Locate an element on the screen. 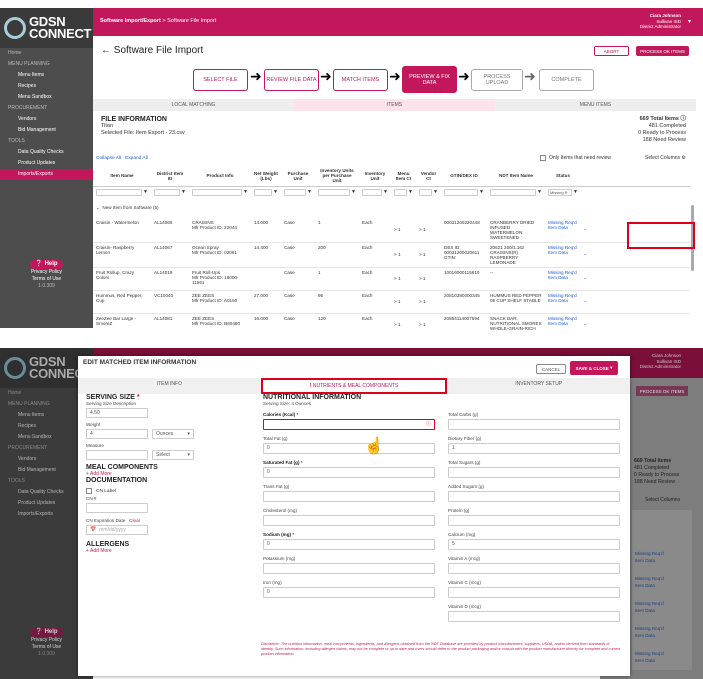  cn-number-input is located at coordinates (117, 508).